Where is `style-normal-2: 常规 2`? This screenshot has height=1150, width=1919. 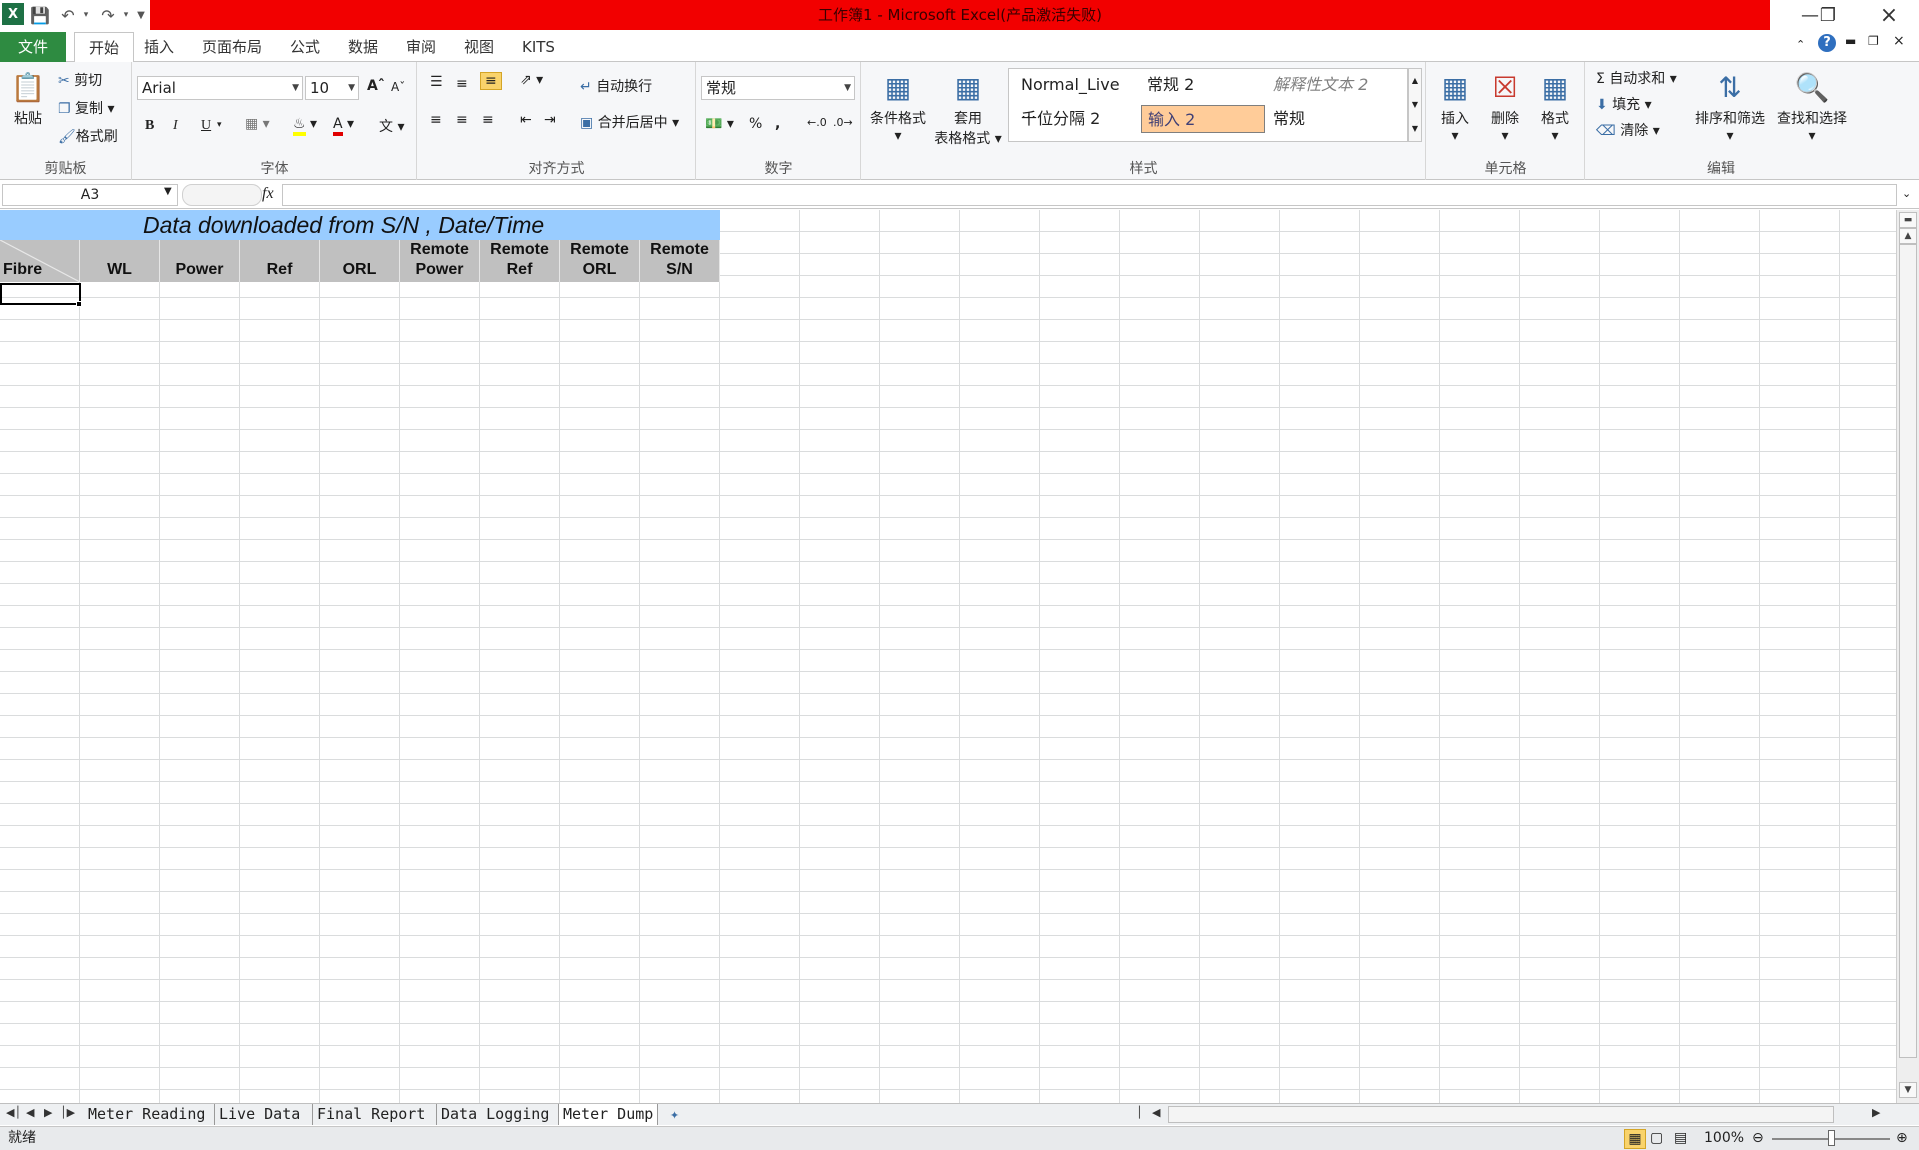 style-normal-2: 常规 2 is located at coordinates (1202, 85).